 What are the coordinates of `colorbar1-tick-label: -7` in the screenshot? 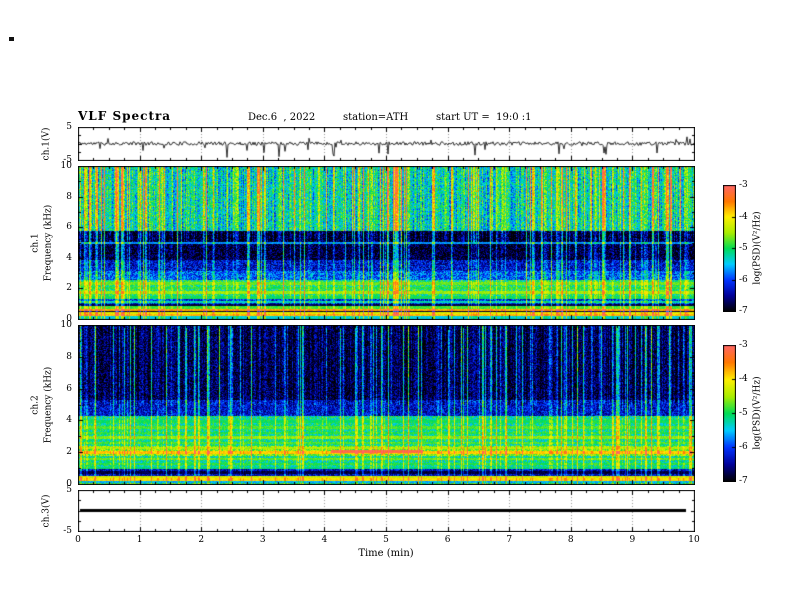 It's located at (743, 311).